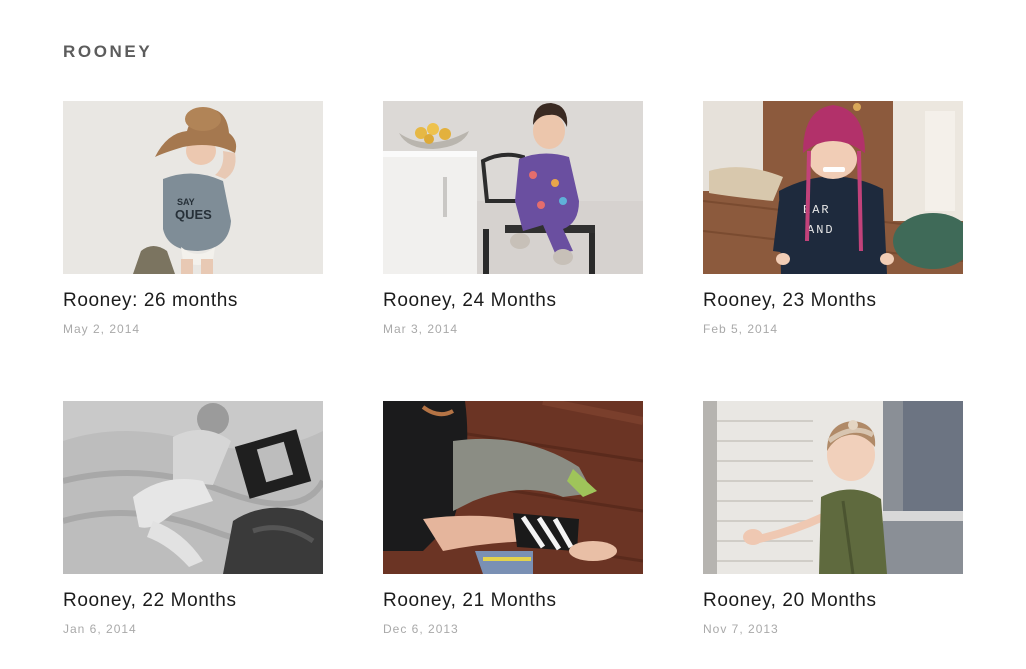 The width and height of the screenshot is (1026, 669). I want to click on post-title: Rooney: 26 months, so click(193, 301).